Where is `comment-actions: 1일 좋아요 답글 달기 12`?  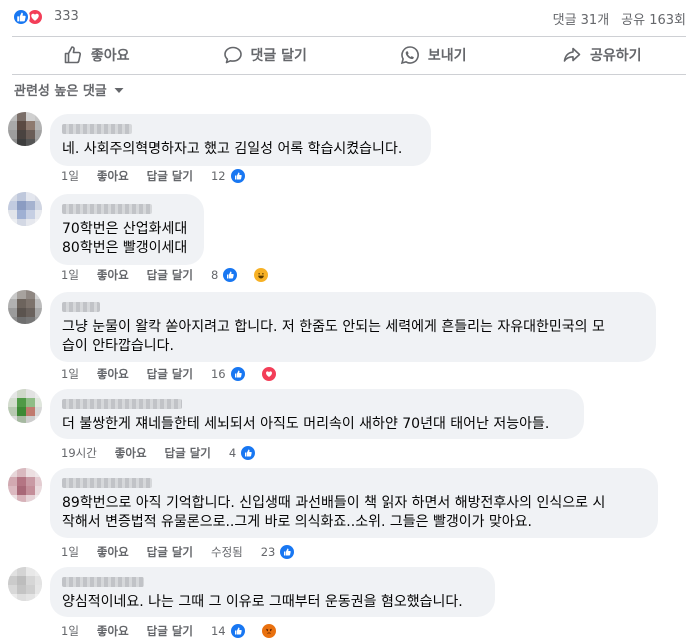
comment-actions: 1일 좋아요 답글 달기 12 is located at coordinates (171, 176).